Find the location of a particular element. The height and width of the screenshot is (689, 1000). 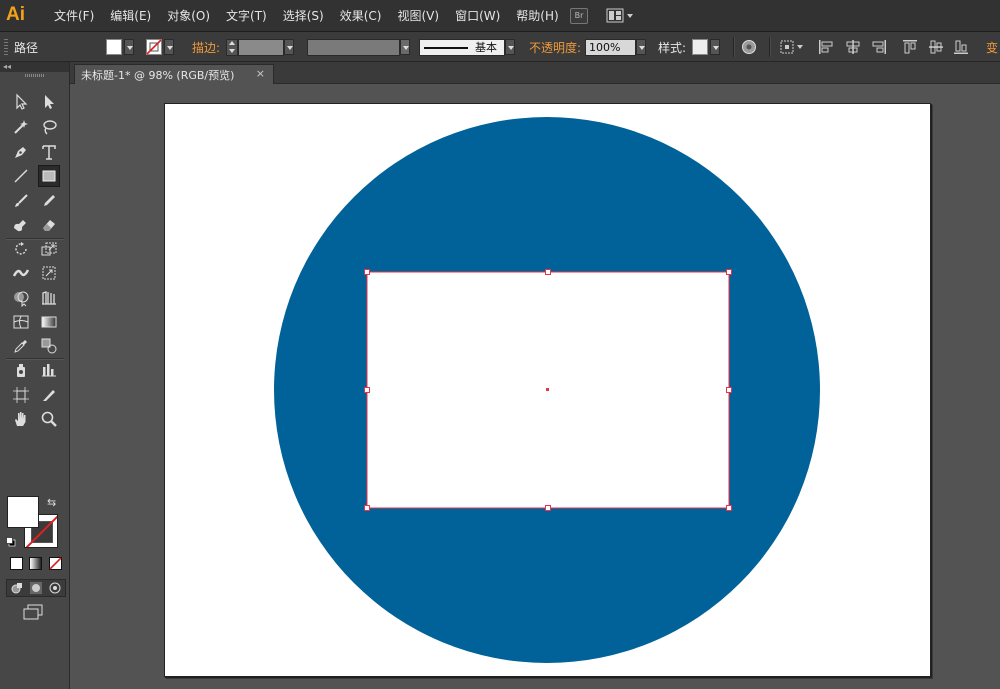

hand-tool is located at coordinates (21, 419).